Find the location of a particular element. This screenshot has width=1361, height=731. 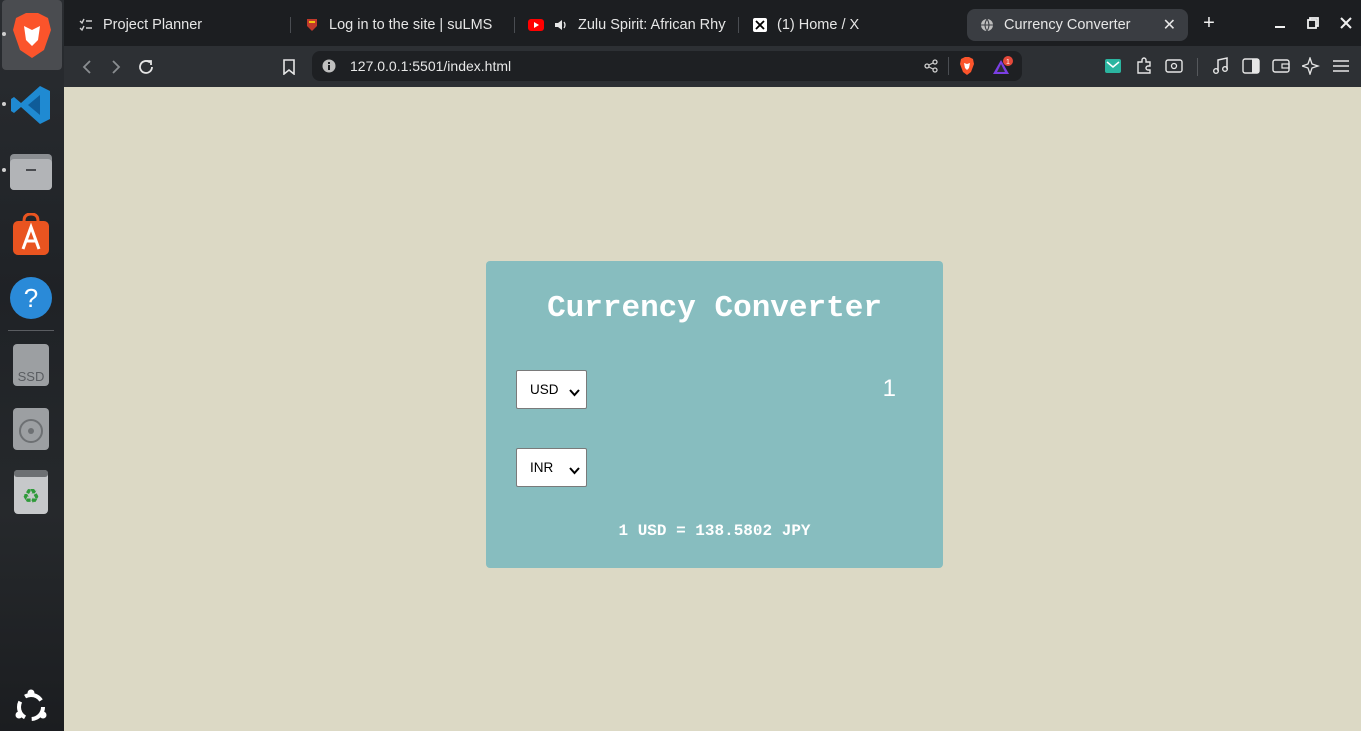

tab-label: (1) Home / X is located at coordinates (818, 25).